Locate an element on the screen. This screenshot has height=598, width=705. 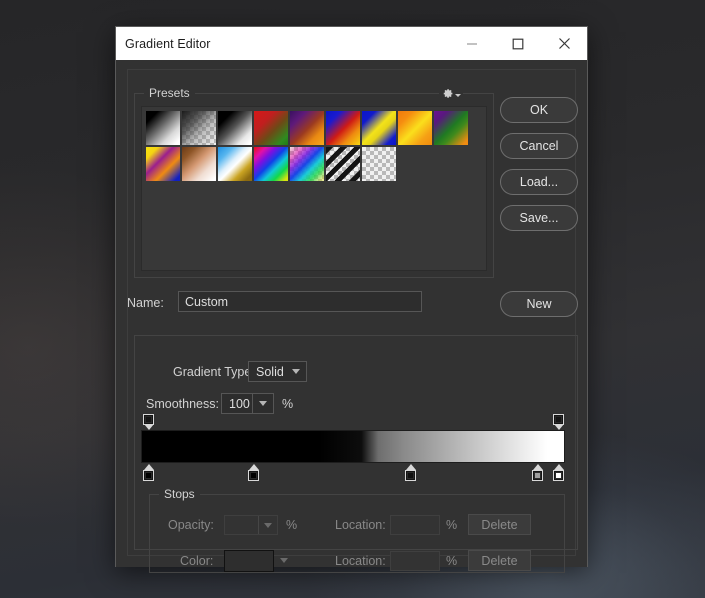
presets-label: Presets is located at coordinates (169, 93).